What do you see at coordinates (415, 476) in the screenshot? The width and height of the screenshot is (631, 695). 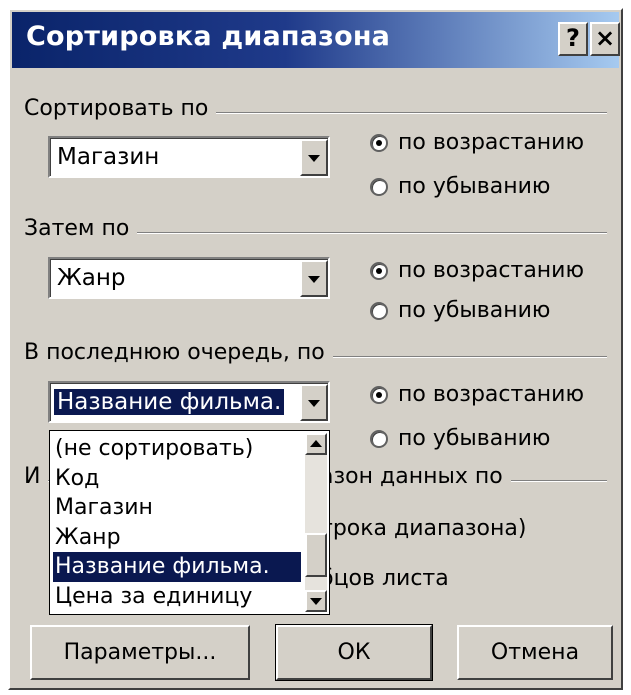 I see `identify-label-suffix: азон данных по` at bounding box center [415, 476].